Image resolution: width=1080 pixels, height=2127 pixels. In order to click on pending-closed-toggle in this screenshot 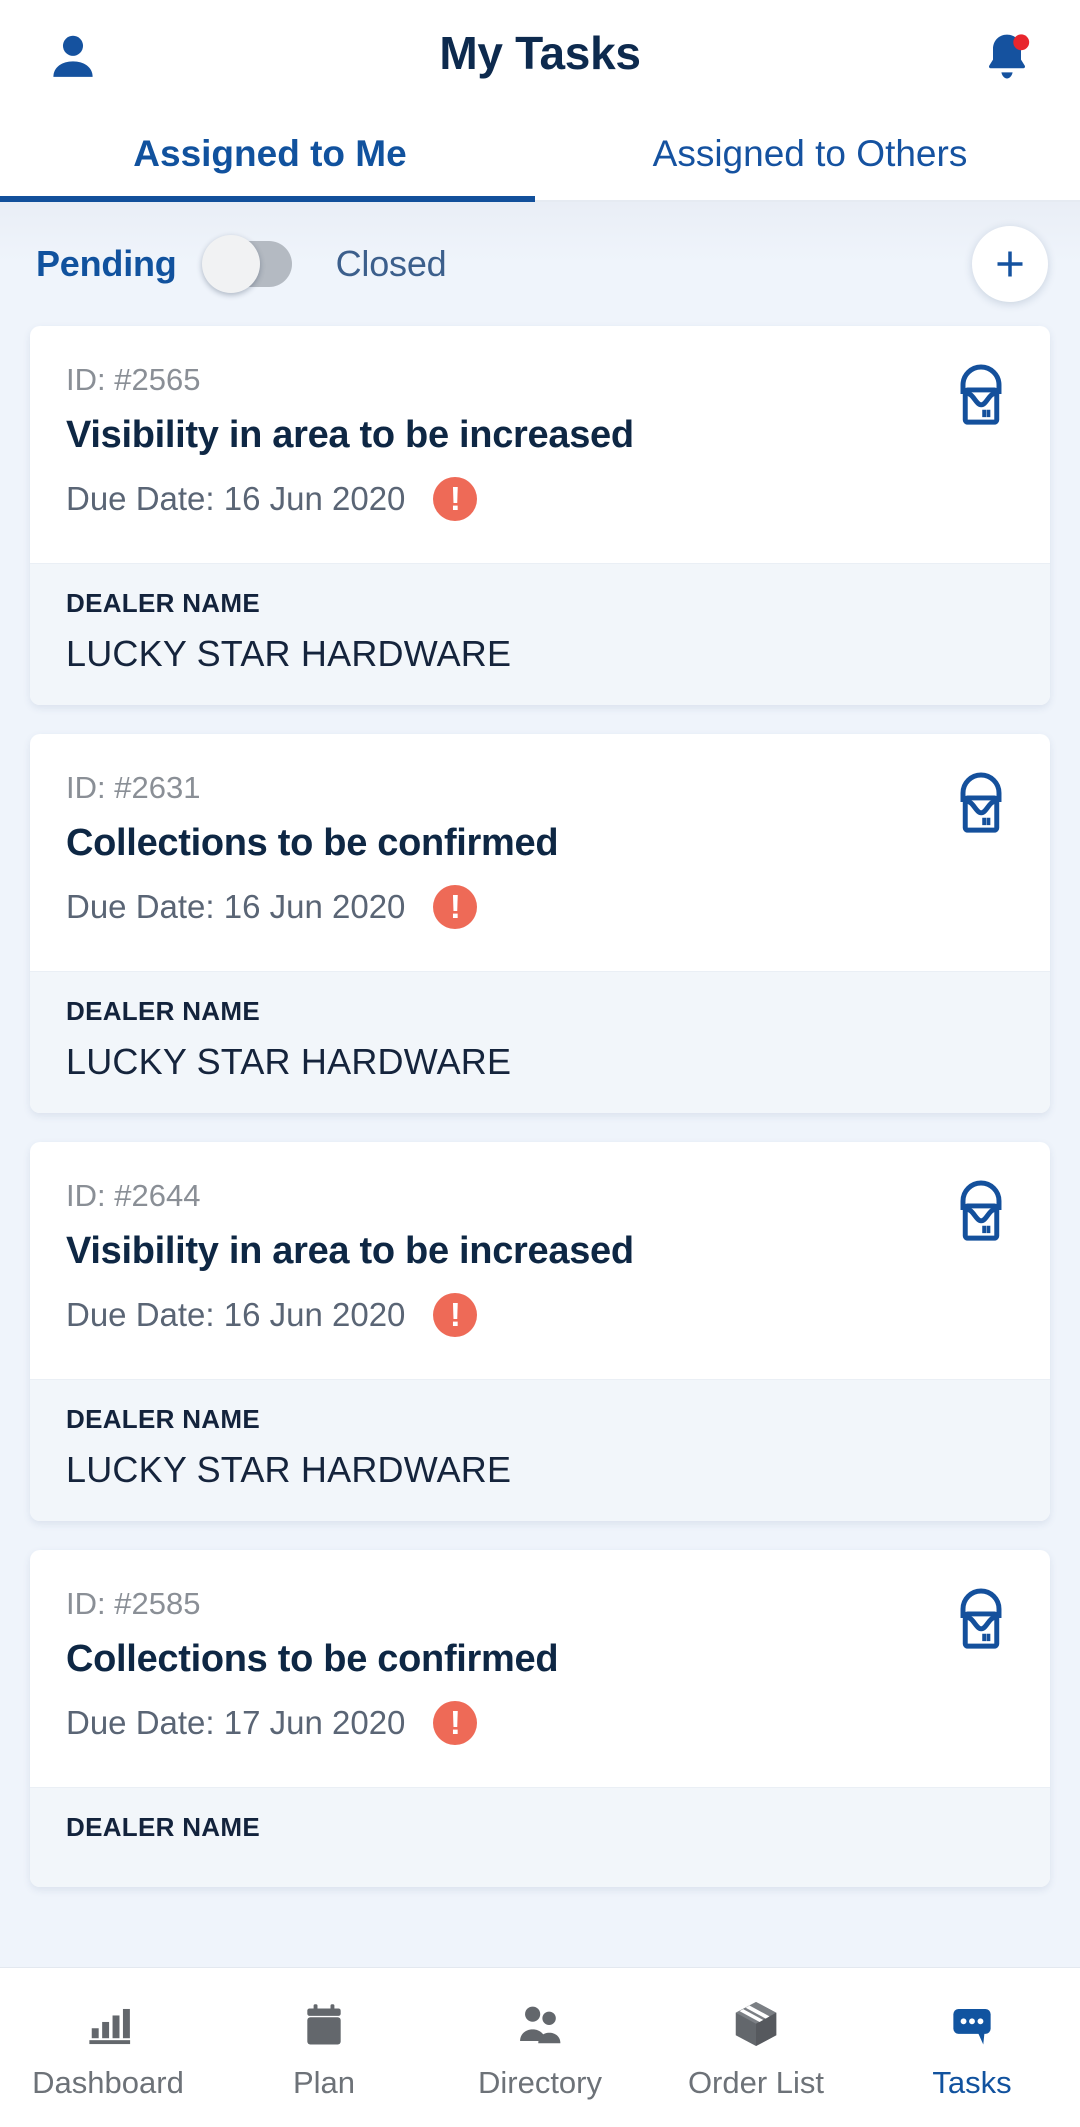, I will do `click(246, 264)`.